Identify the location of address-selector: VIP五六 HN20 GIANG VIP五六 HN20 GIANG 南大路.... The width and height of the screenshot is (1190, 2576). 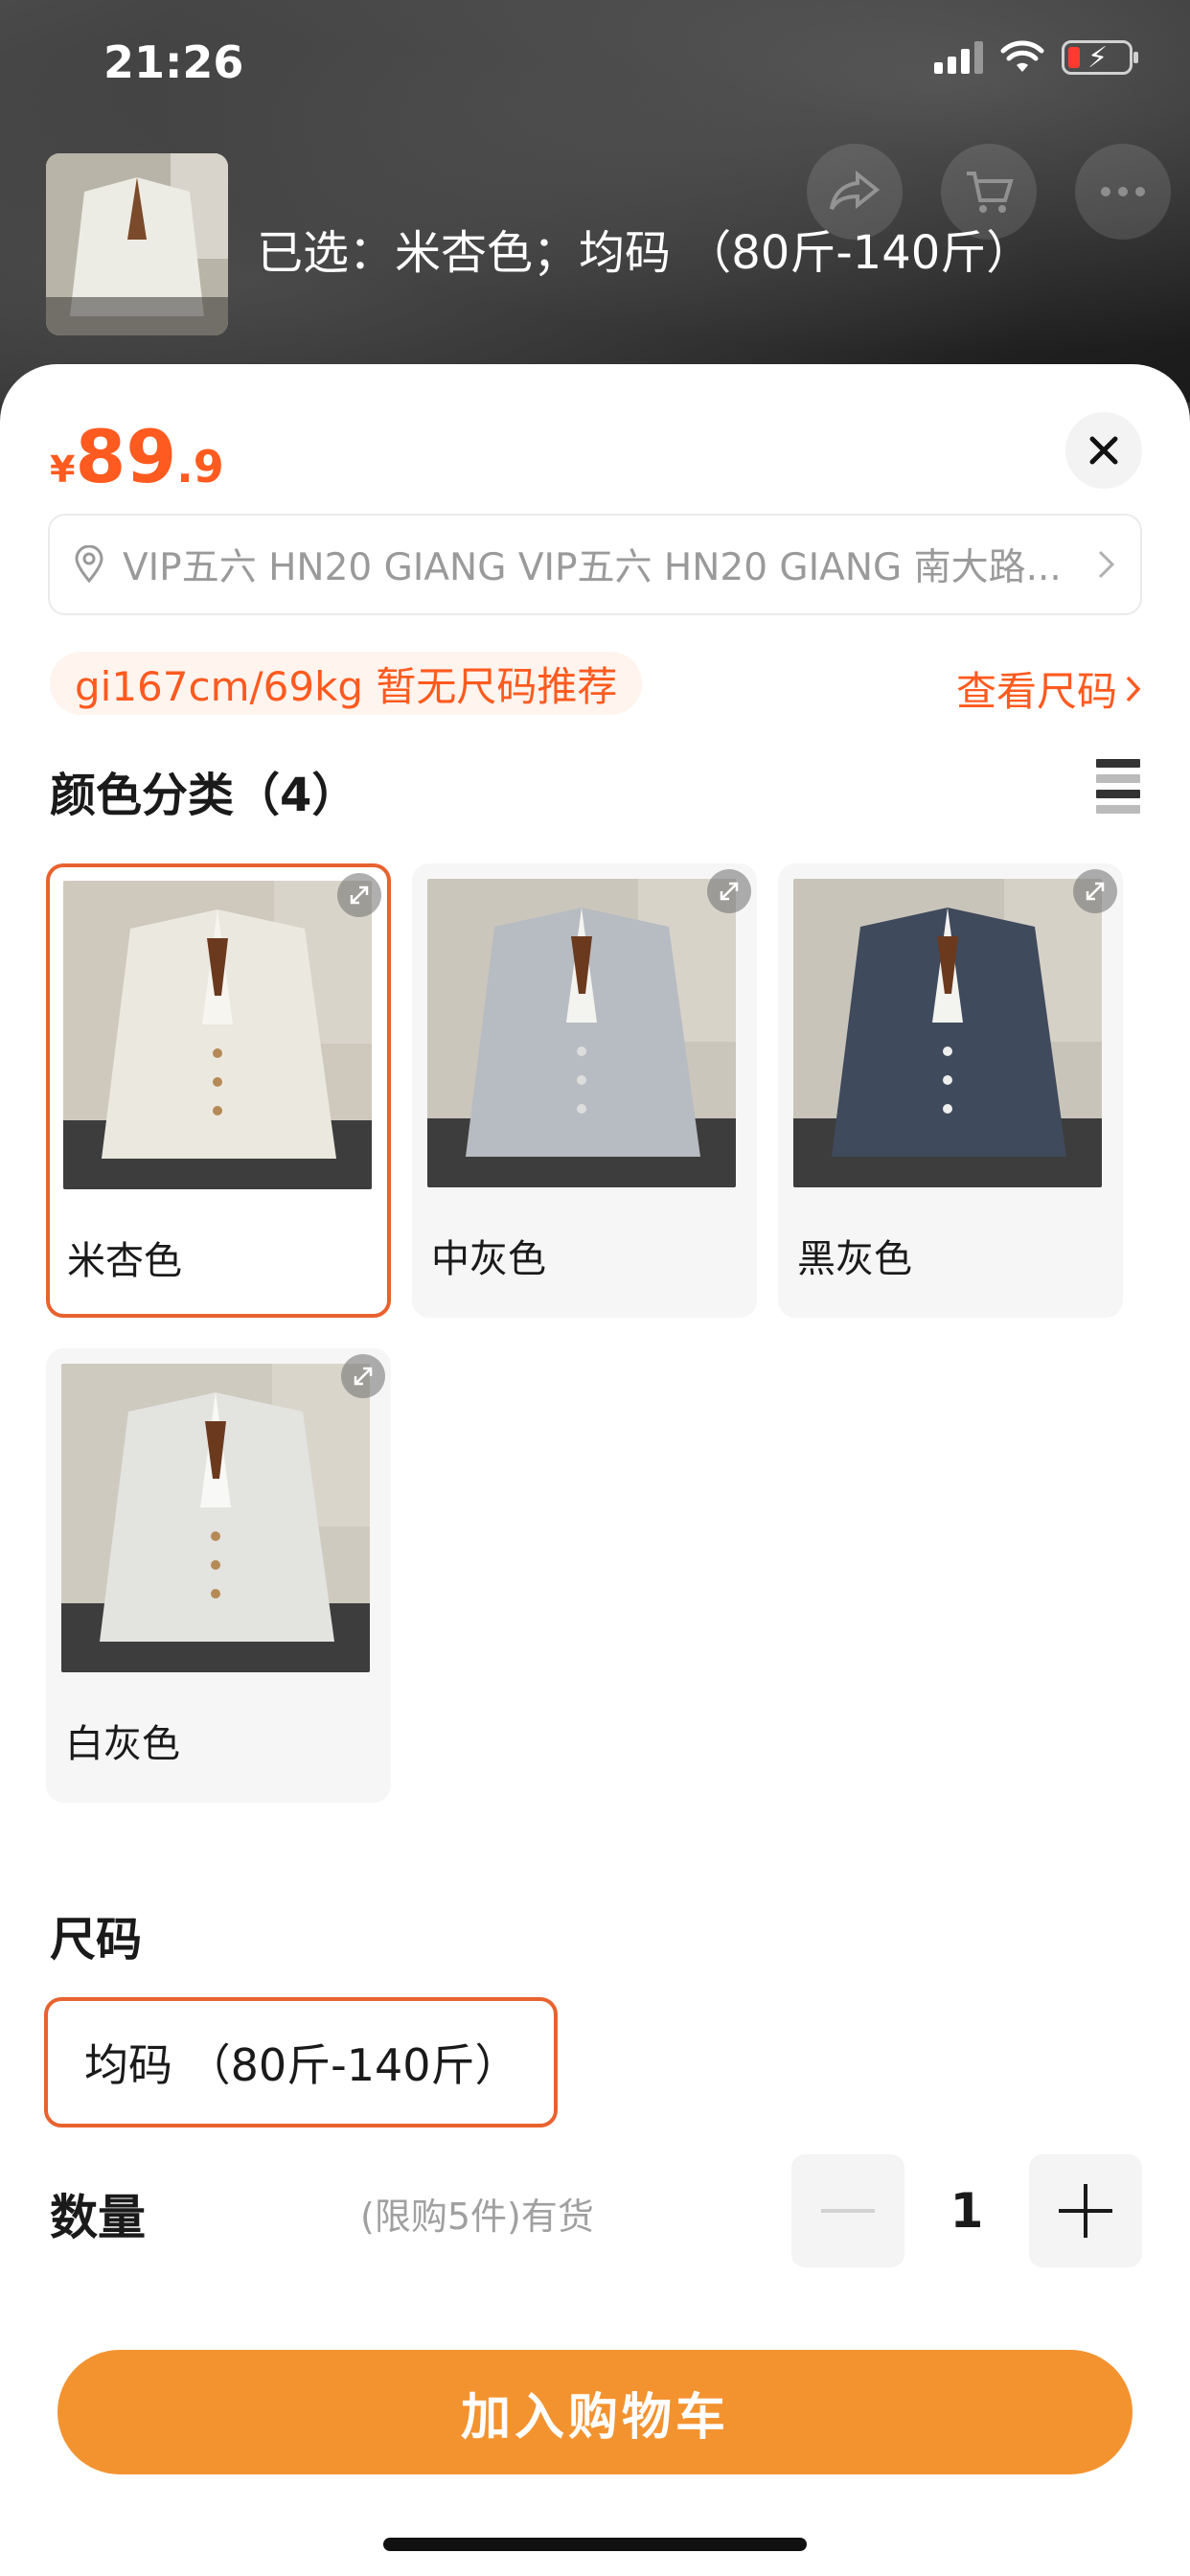
(595, 564).